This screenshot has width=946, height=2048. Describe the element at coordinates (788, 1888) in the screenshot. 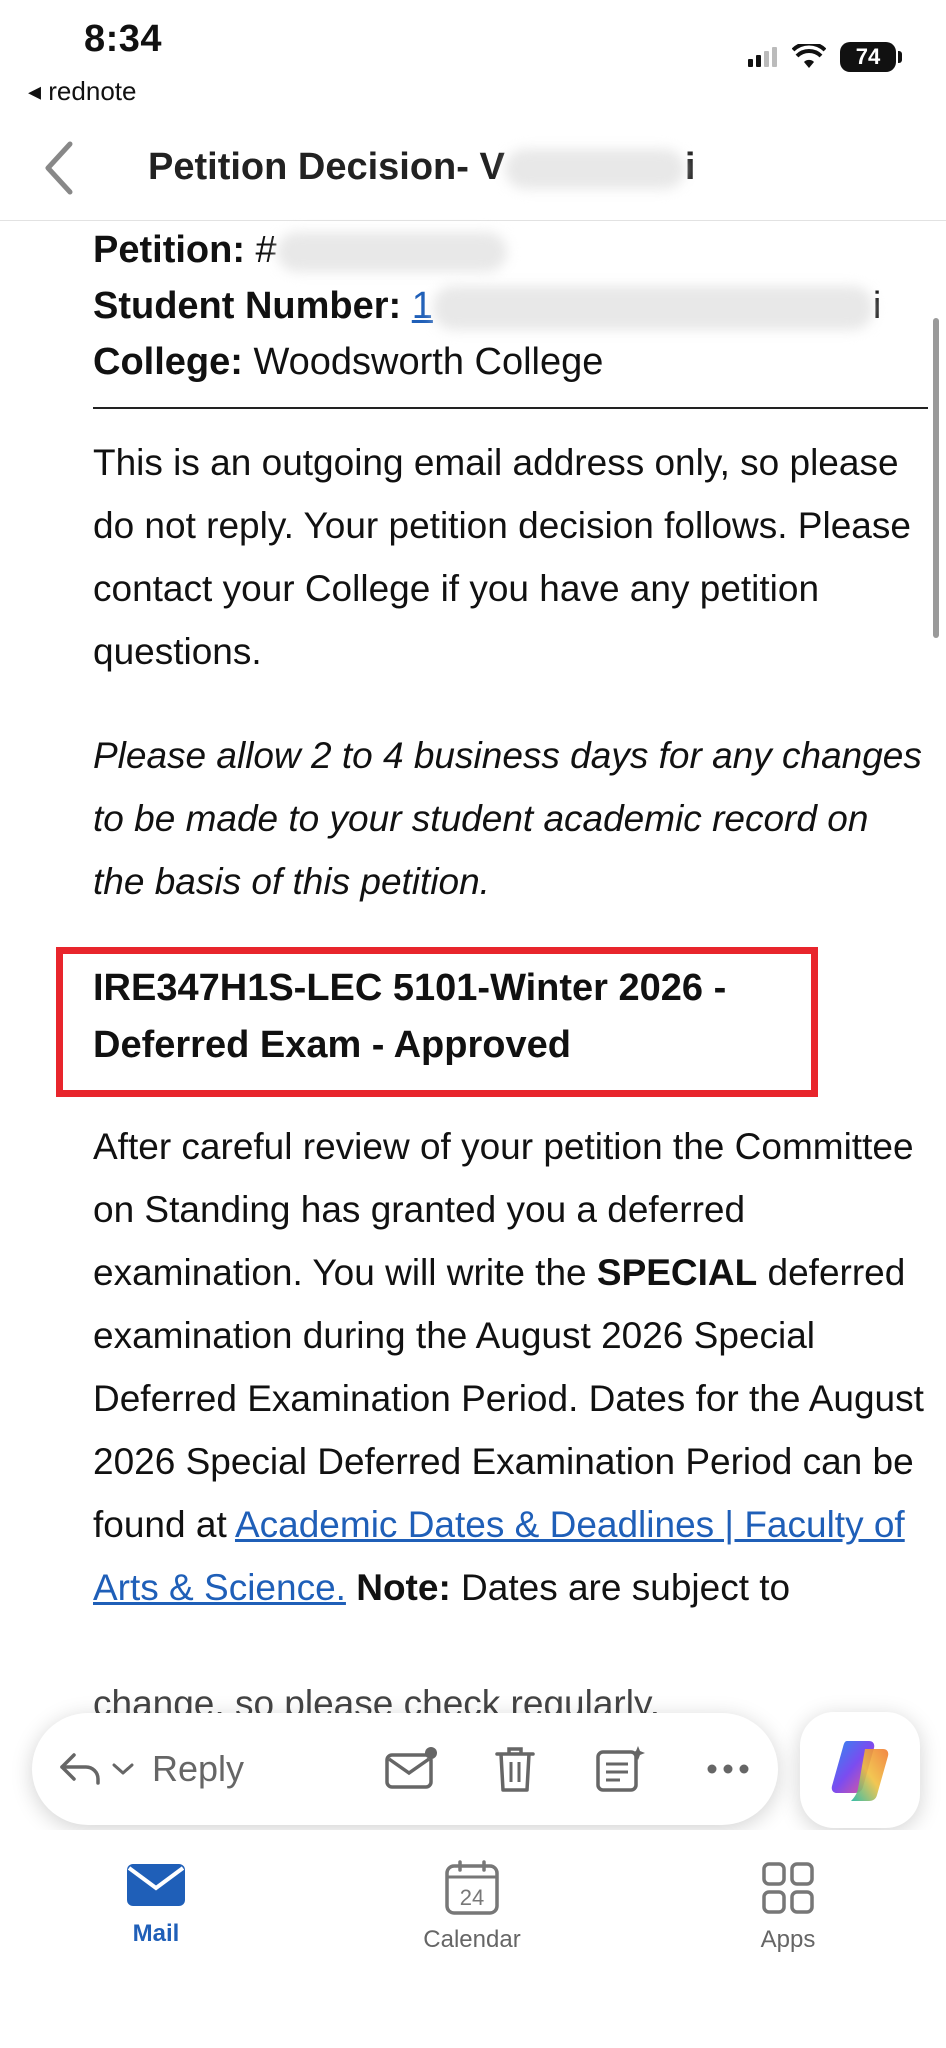

I see `apps-grid-icon` at that location.